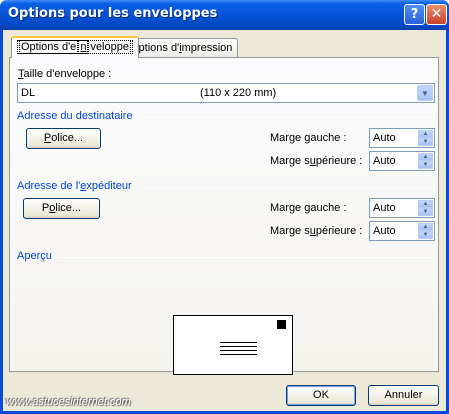 The height and width of the screenshot is (414, 449). What do you see at coordinates (308, 138) in the screenshot?
I see `recipient-left-margin-label: Marge gauche :` at bounding box center [308, 138].